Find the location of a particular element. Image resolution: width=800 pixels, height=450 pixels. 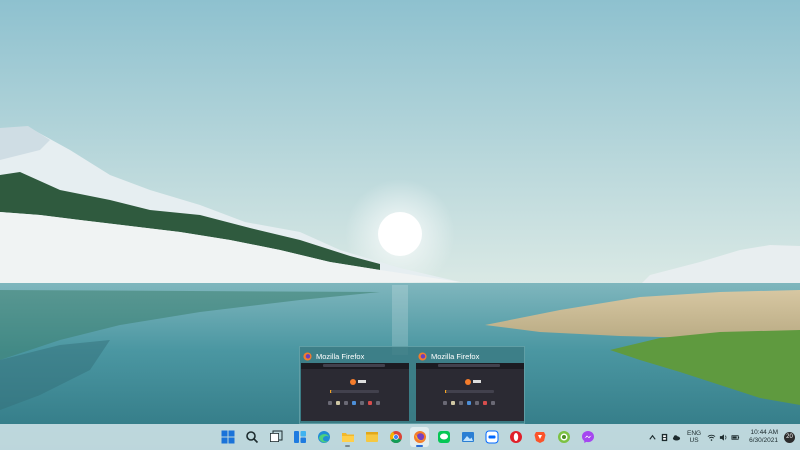

clock: 10:44 AM 6/30/2021 is located at coordinates (763, 437).